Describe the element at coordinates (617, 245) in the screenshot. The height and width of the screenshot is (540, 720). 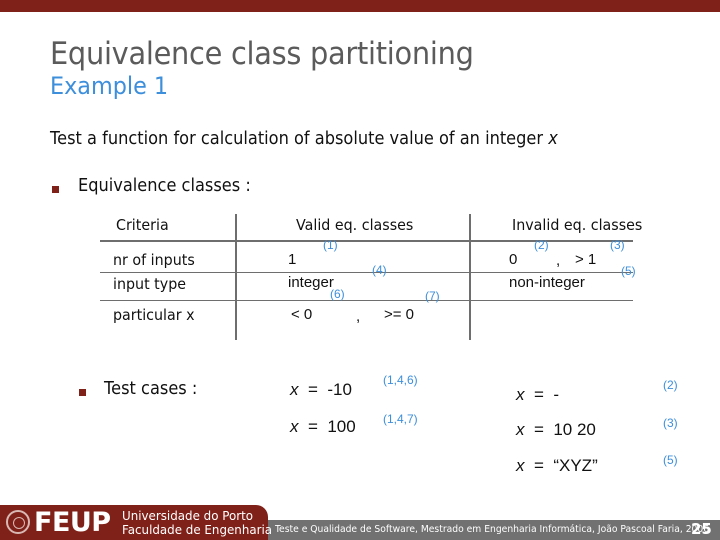
I see `invalid-class-ref: (3)` at that location.